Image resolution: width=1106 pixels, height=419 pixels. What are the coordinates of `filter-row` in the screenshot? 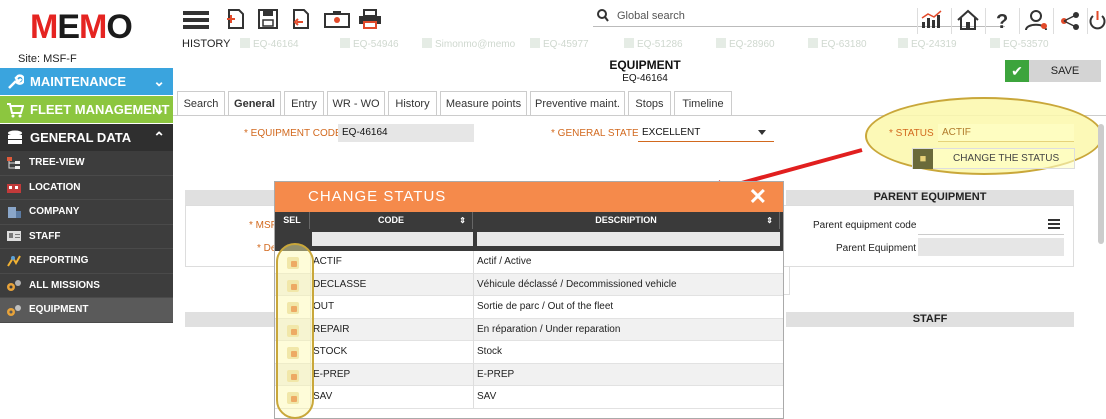 It's located at (529, 240).